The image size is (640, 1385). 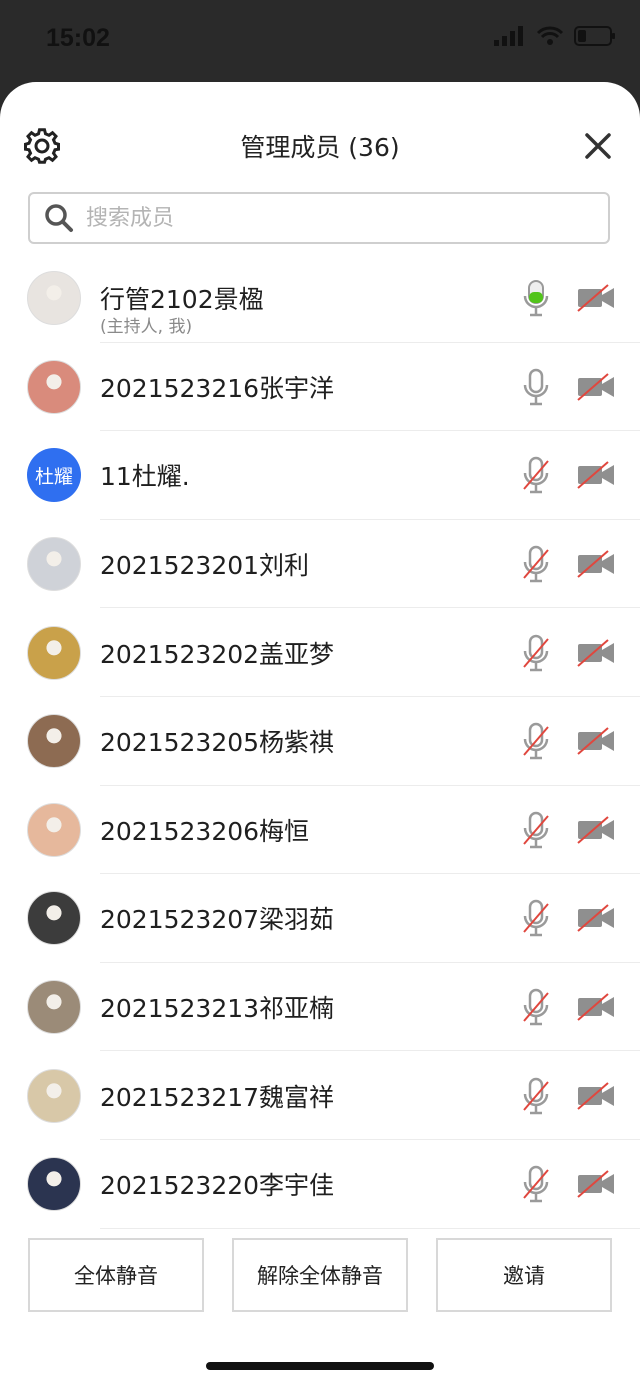 I want to click on status-icons, so click(x=555, y=36).